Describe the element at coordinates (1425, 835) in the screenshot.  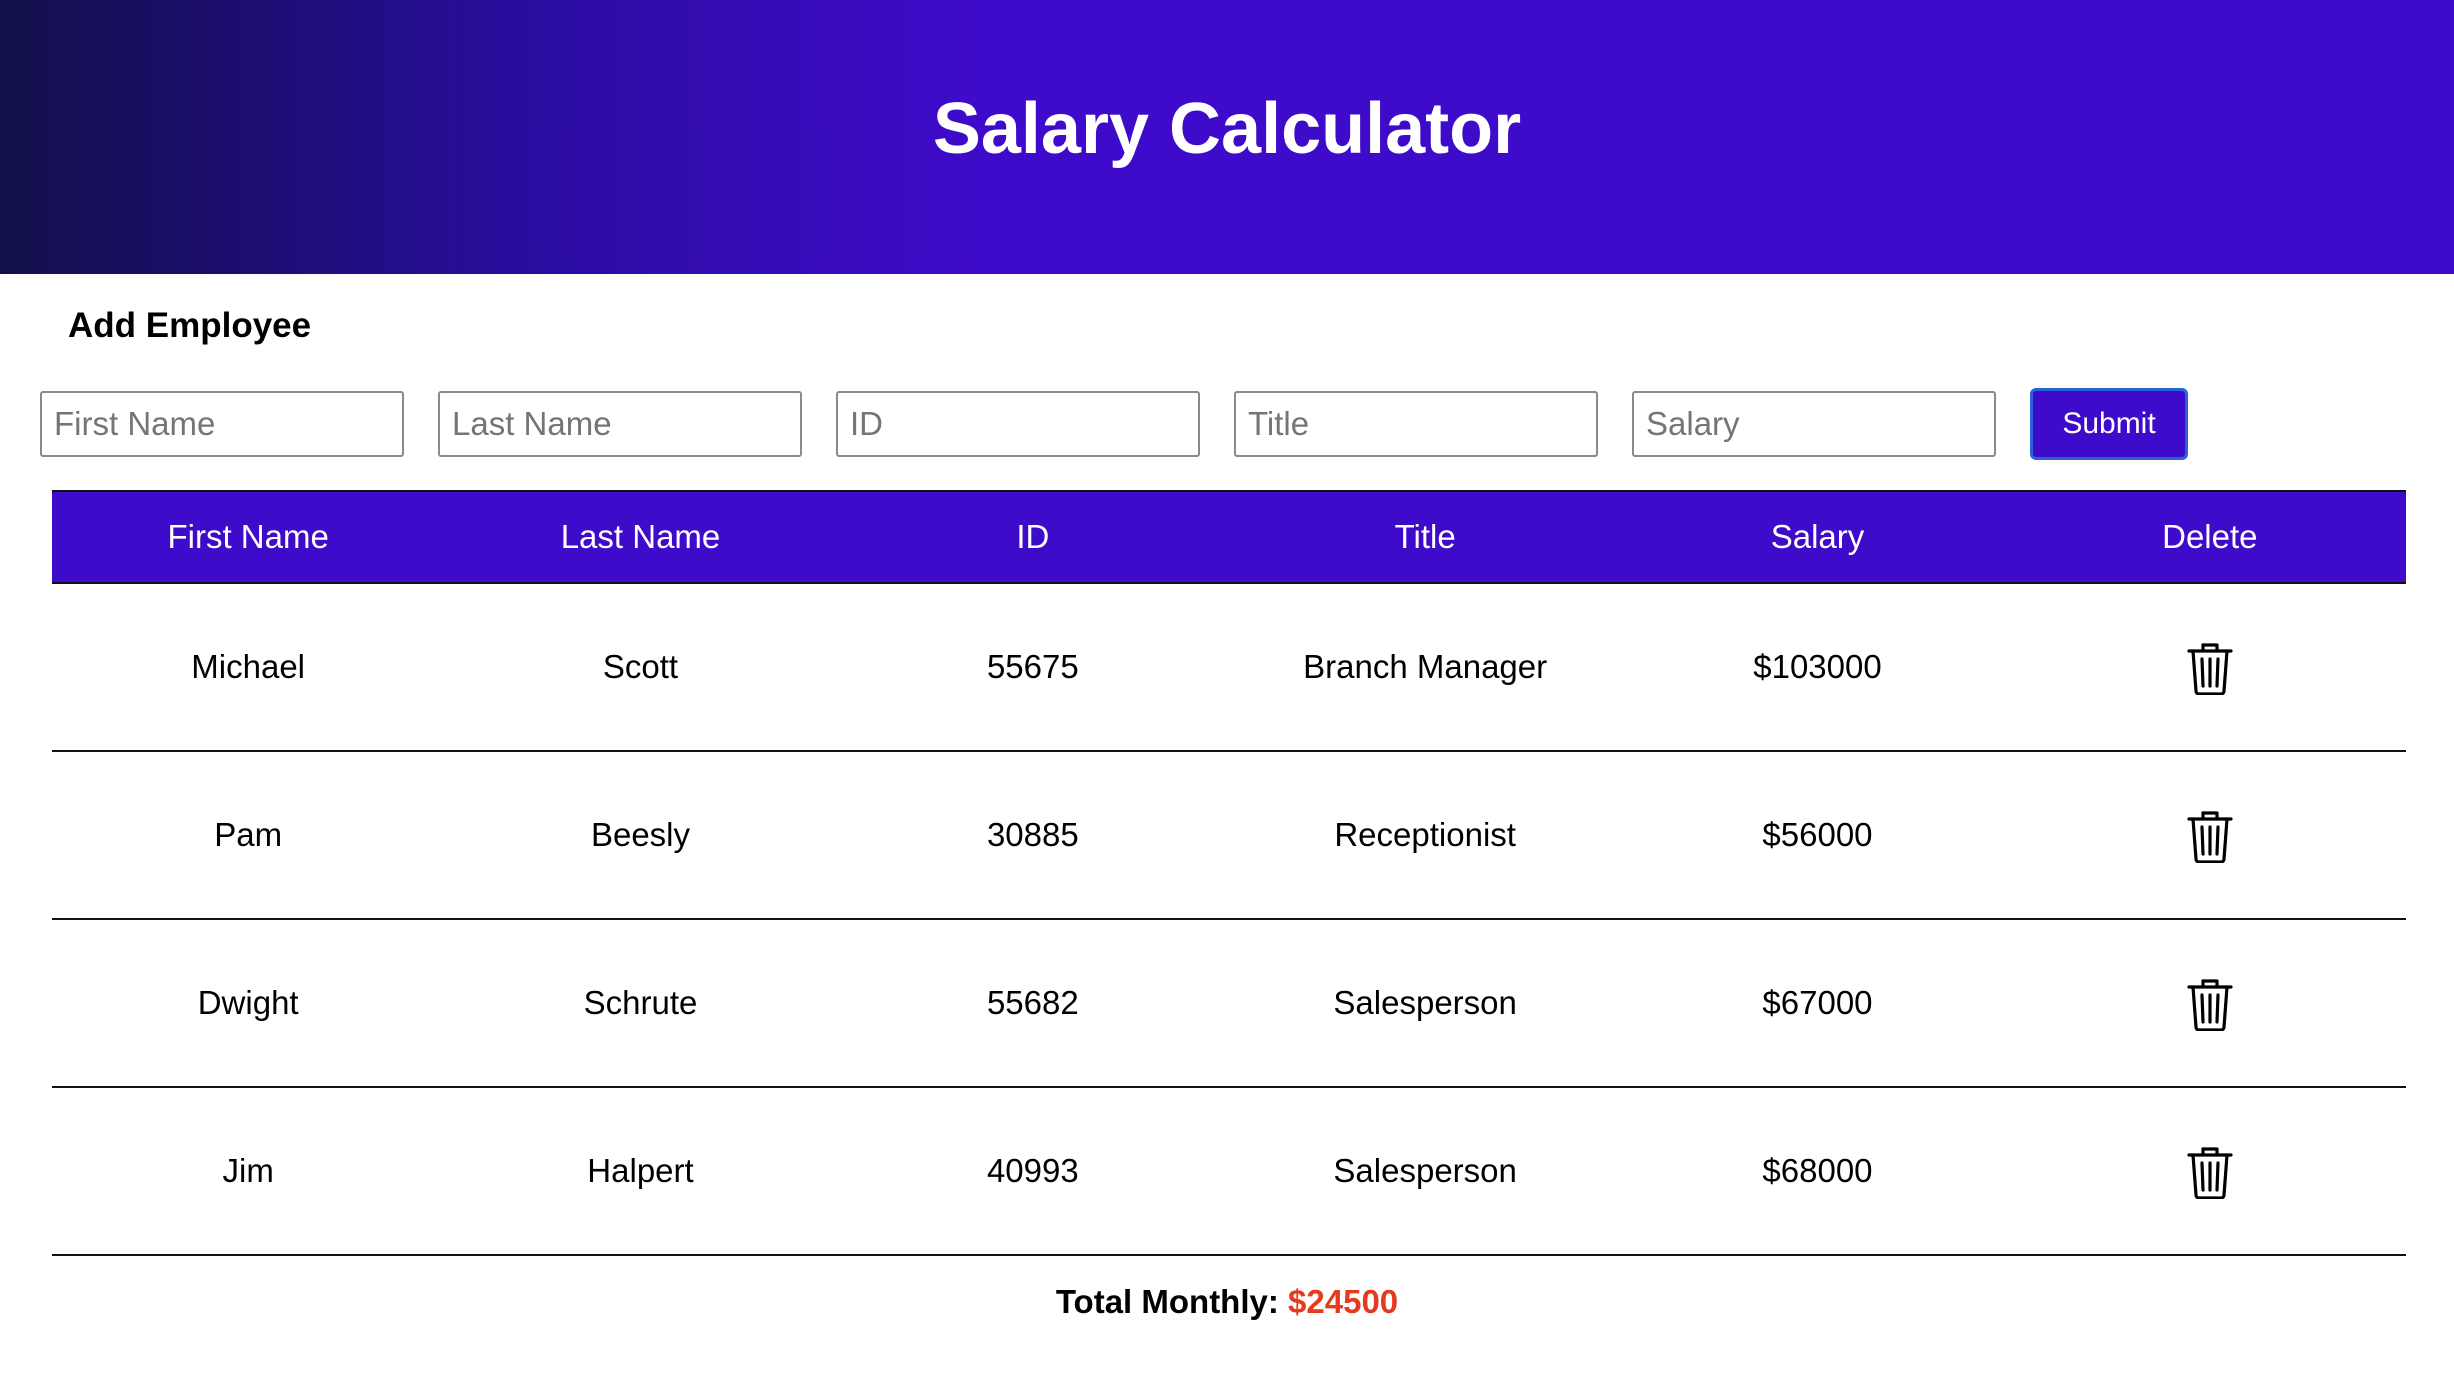
I see `cell-title: Receptionist` at that location.